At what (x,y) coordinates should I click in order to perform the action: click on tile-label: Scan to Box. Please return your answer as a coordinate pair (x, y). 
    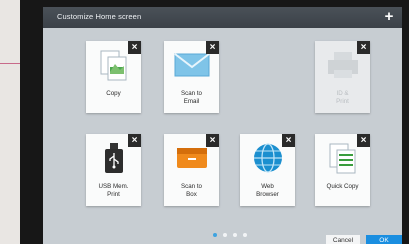
    Looking at the image, I should click on (191, 190).